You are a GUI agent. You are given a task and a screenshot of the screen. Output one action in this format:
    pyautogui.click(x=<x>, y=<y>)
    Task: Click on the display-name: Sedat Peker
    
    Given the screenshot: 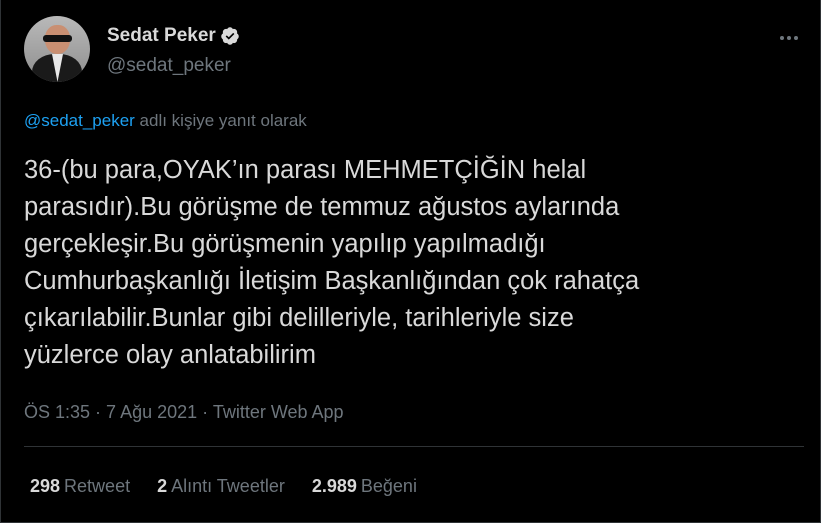 What is the action you would take?
    pyautogui.click(x=161, y=36)
    